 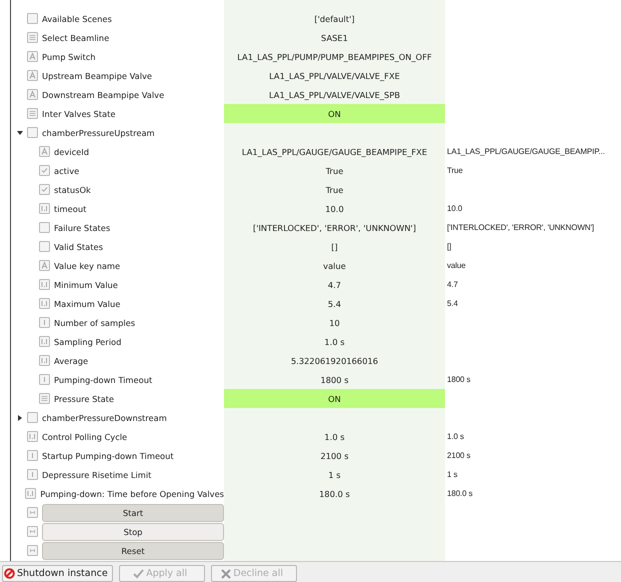 I want to click on property-name: timeout, so click(x=70, y=209).